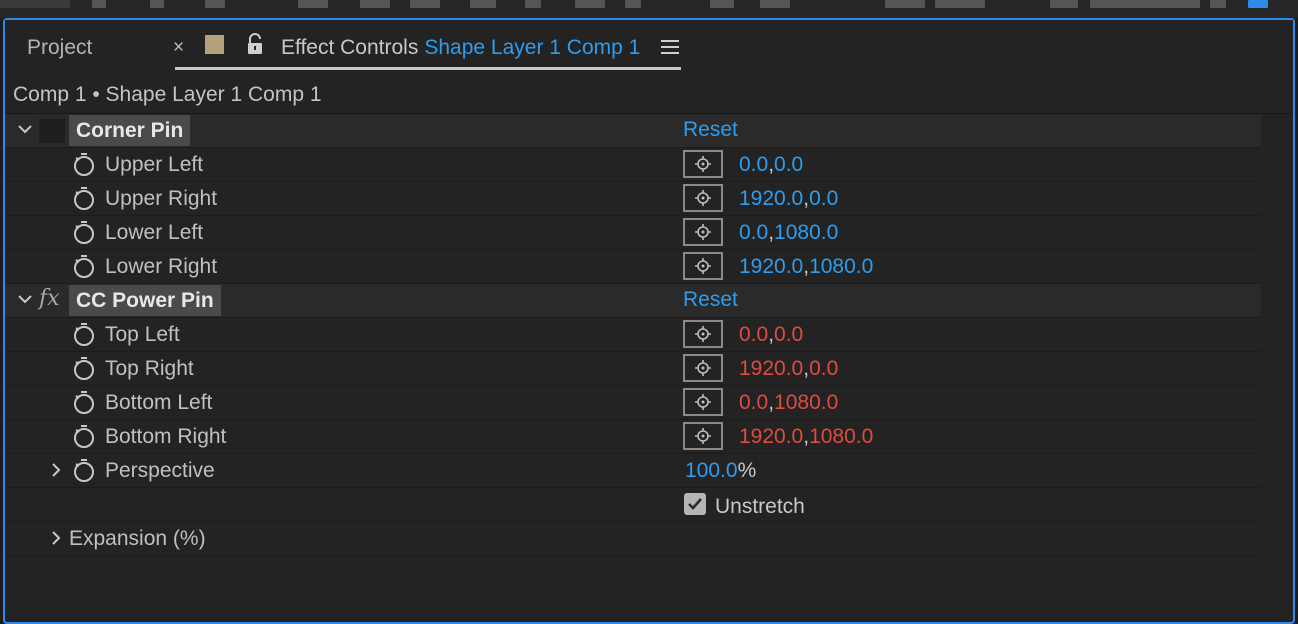 The height and width of the screenshot is (624, 1298). I want to click on label-color-swatch, so click(214, 44).